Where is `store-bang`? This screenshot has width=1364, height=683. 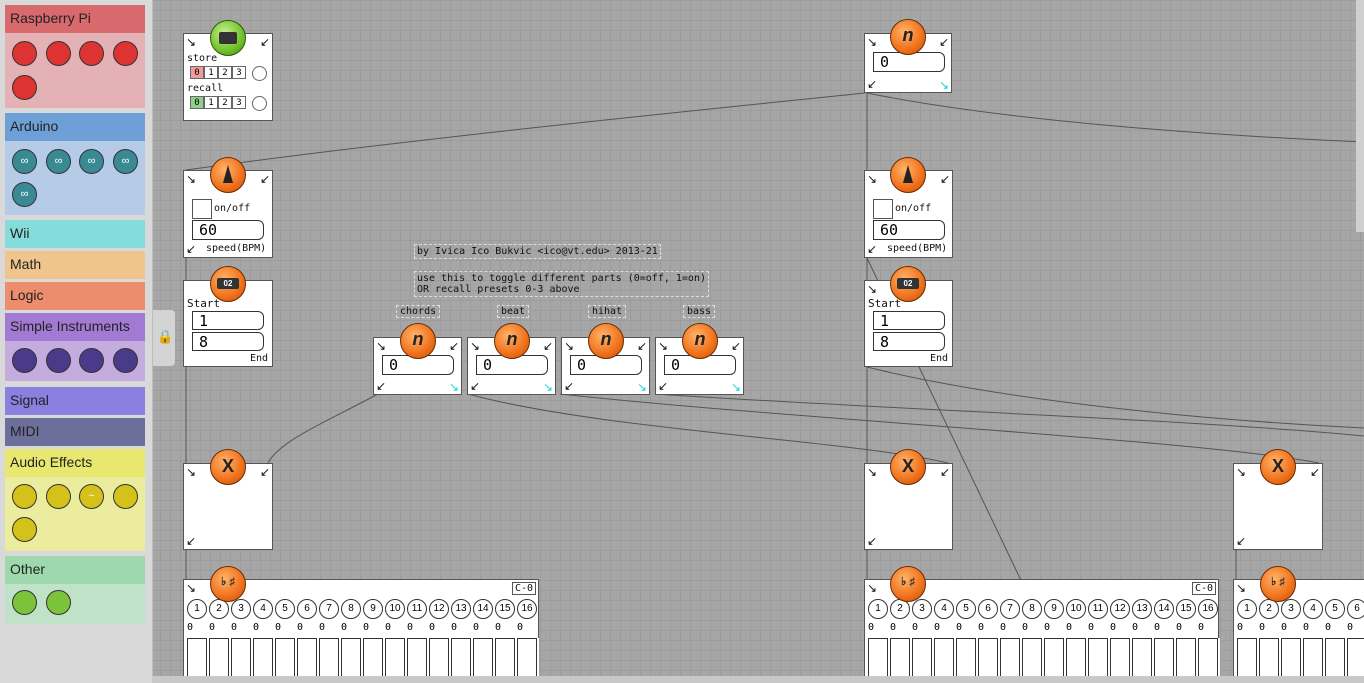
store-bang is located at coordinates (259, 73).